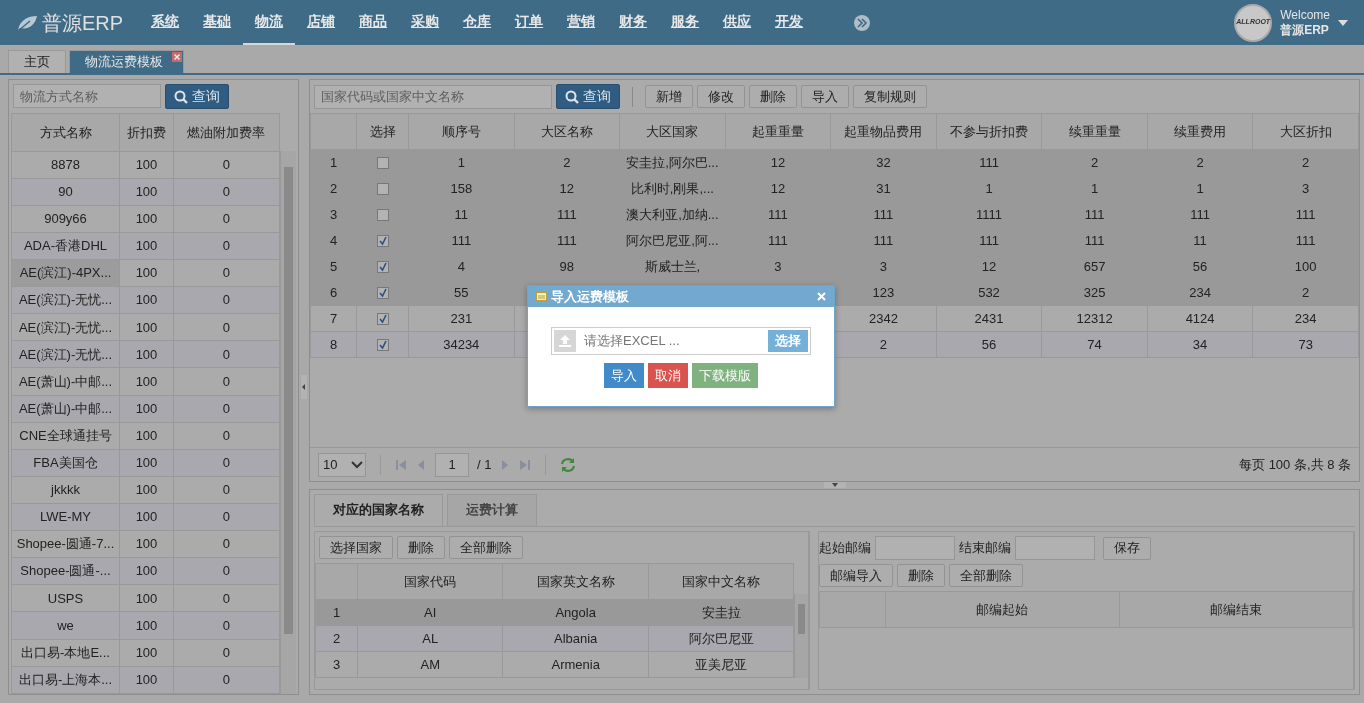 The width and height of the screenshot is (1364, 703). Describe the element at coordinates (145, 680) in the screenshot. I see `table-row: 出口易-上海本... 100 0` at that location.